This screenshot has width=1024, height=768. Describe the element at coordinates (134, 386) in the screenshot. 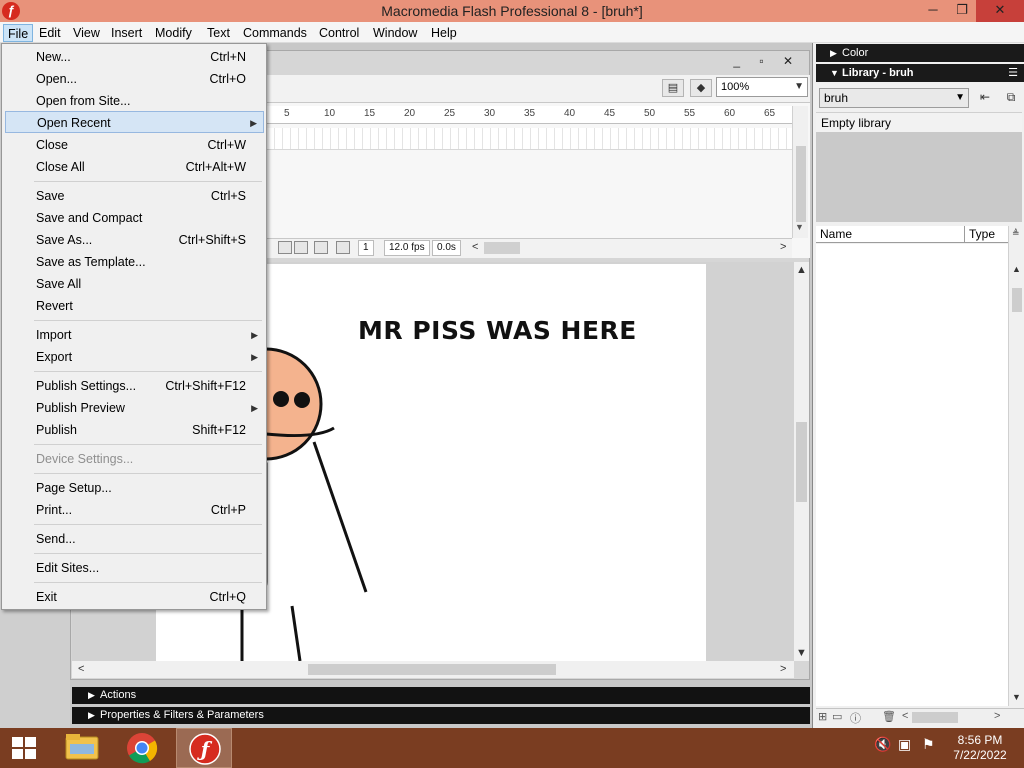

I see `menu-item-publish-settings: Publish Settings... Ctrl+Shift+F12` at that location.